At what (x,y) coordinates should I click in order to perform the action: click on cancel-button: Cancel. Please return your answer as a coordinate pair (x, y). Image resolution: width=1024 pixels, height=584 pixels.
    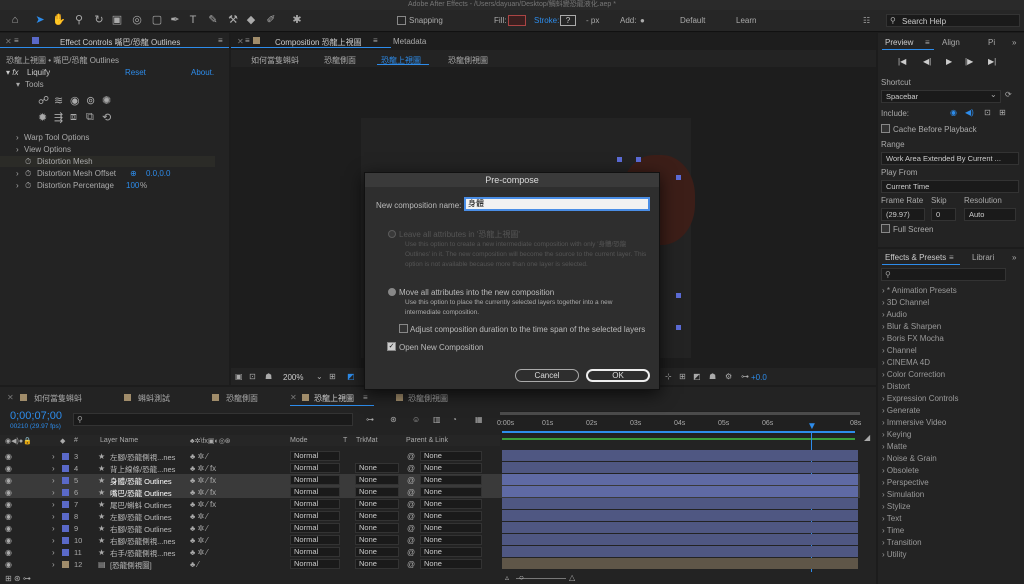
    Looking at the image, I should click on (547, 375).